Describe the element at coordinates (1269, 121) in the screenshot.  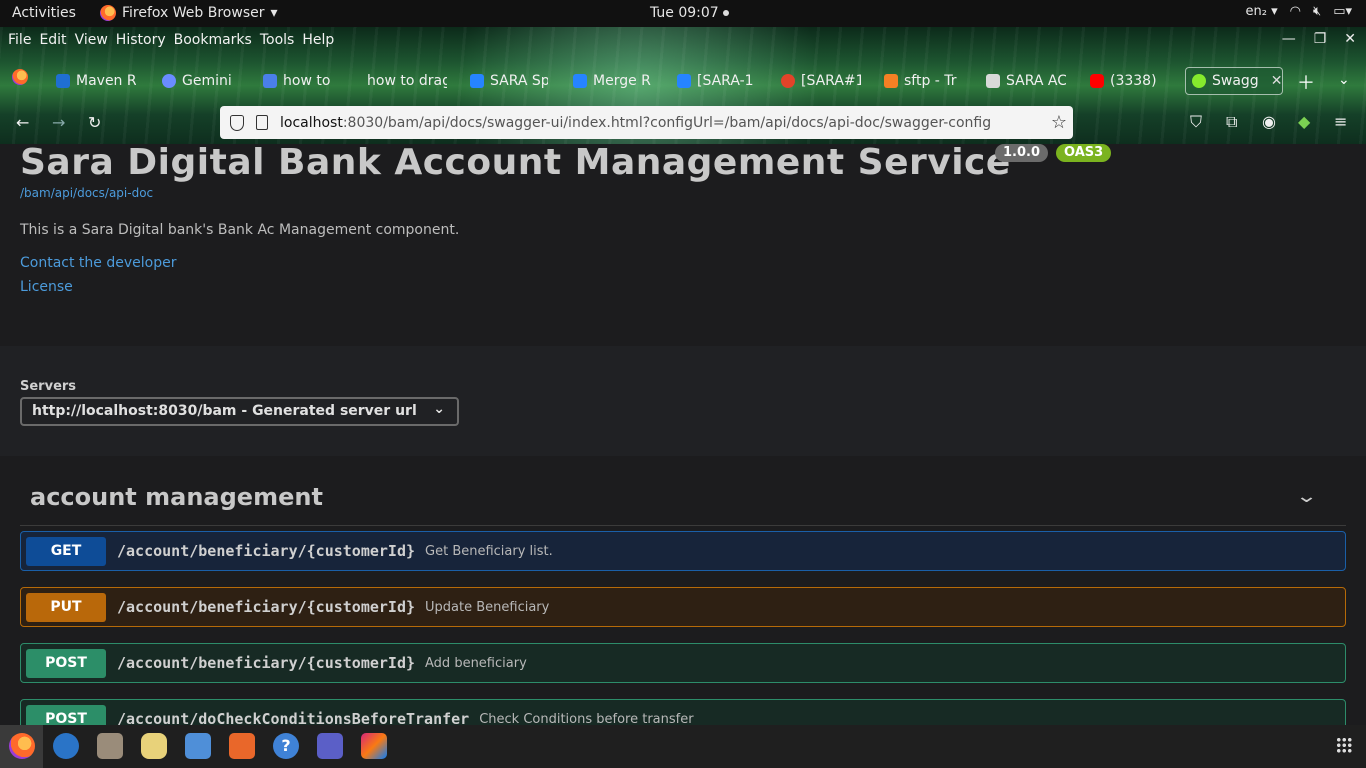
I see `account-icon: ◉` at that location.